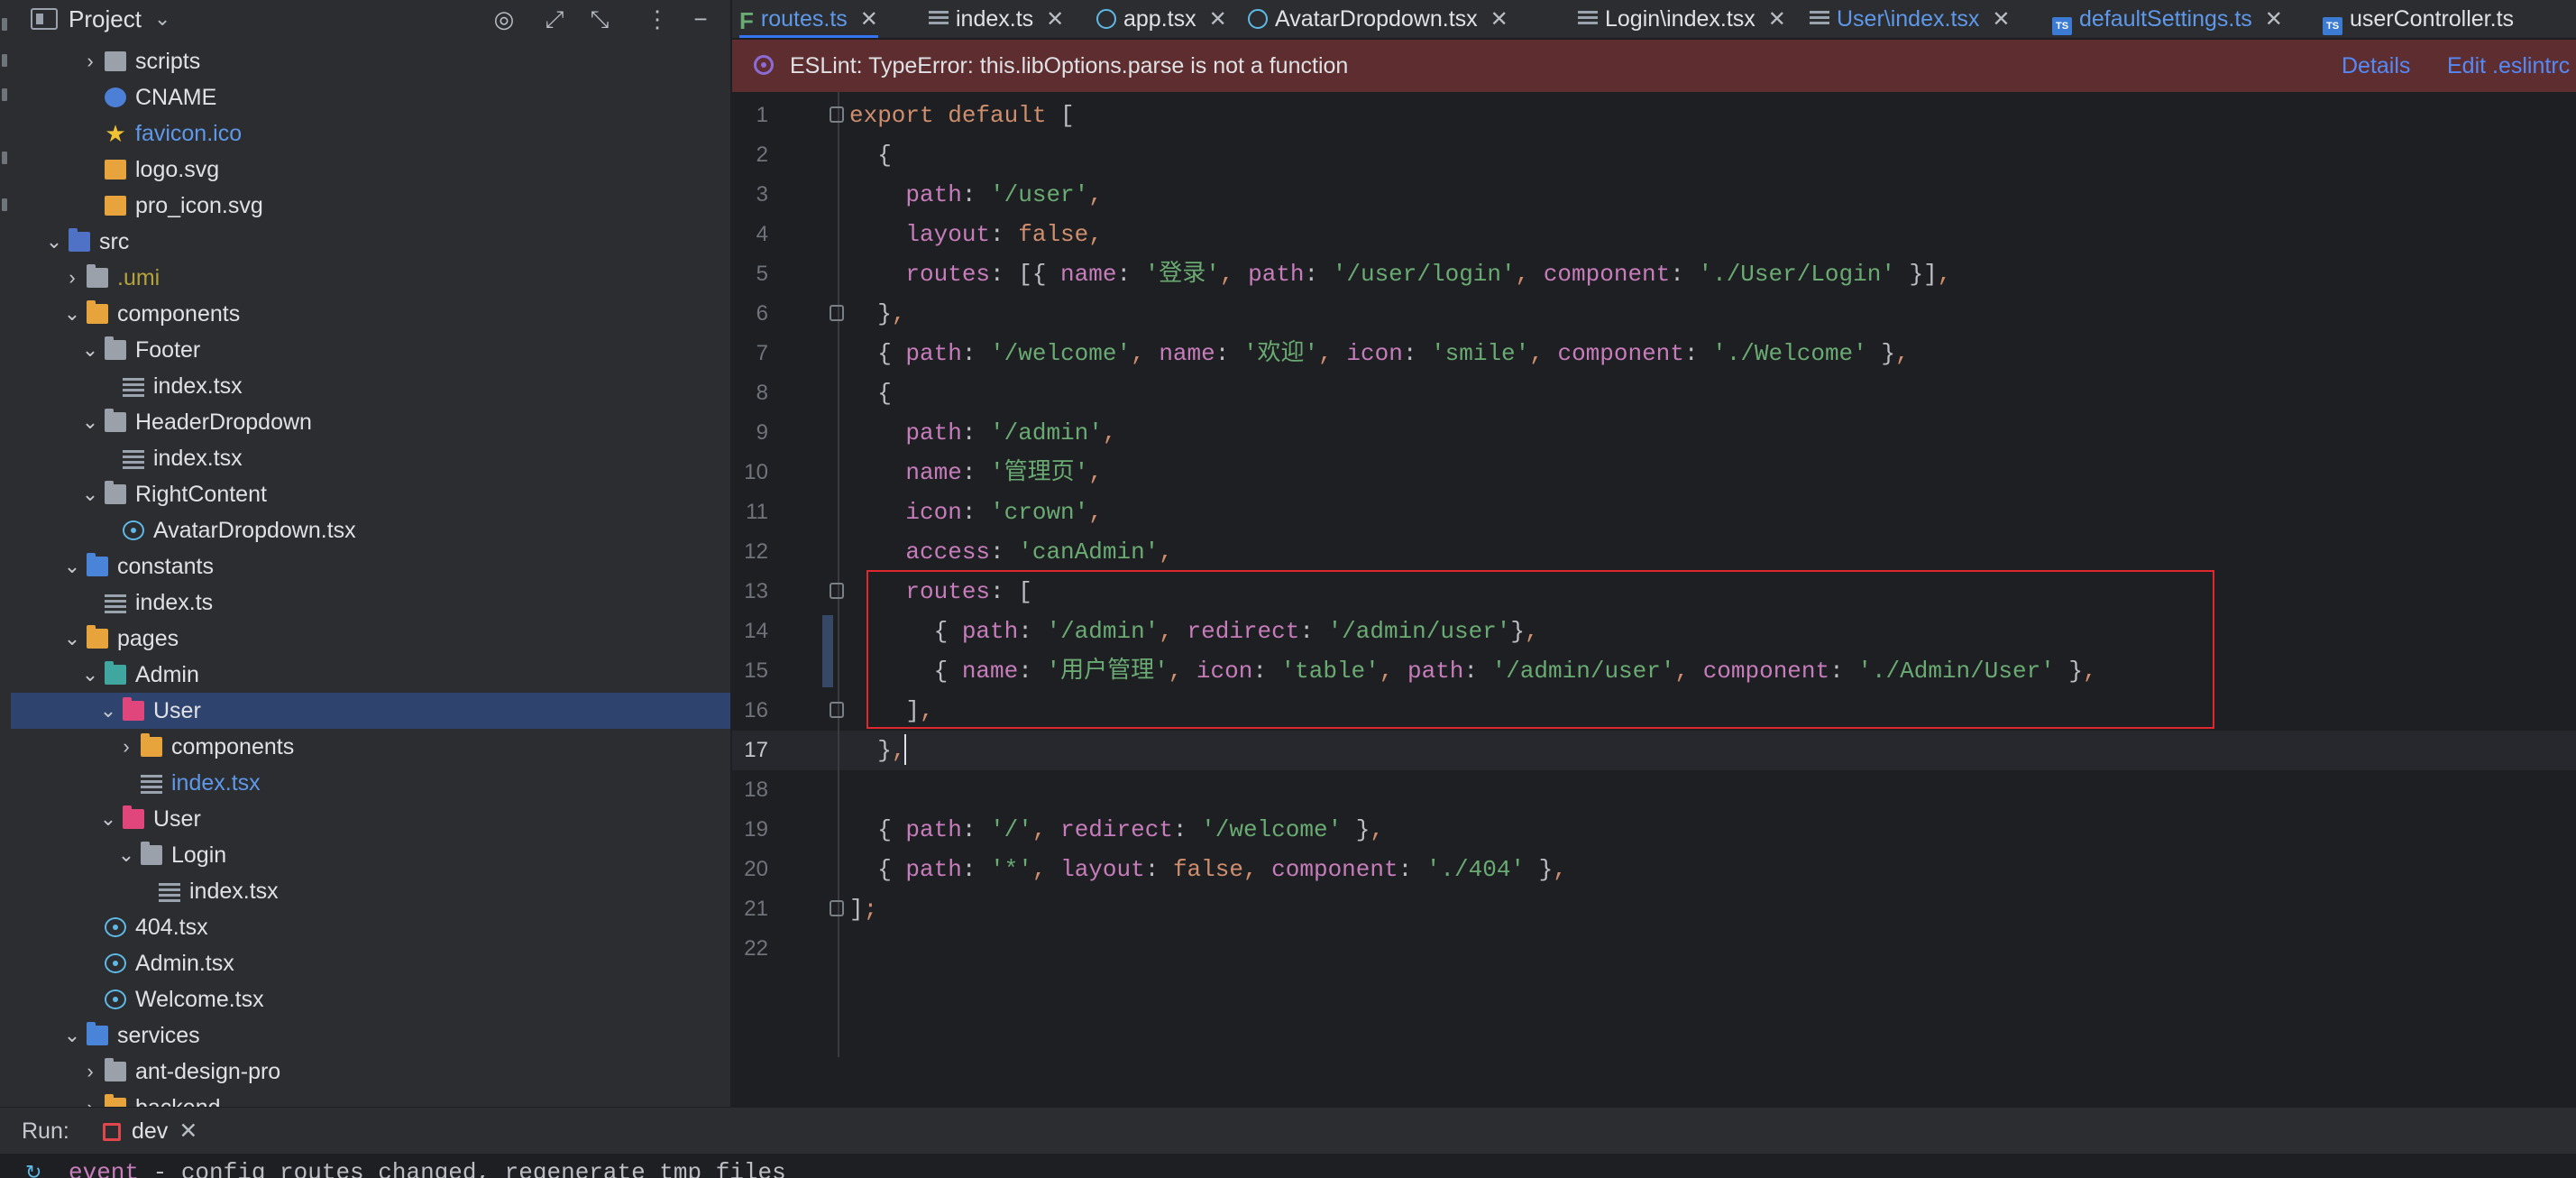 The image size is (2576, 1178). I want to click on code-line: 17 },, so click(1654, 750).